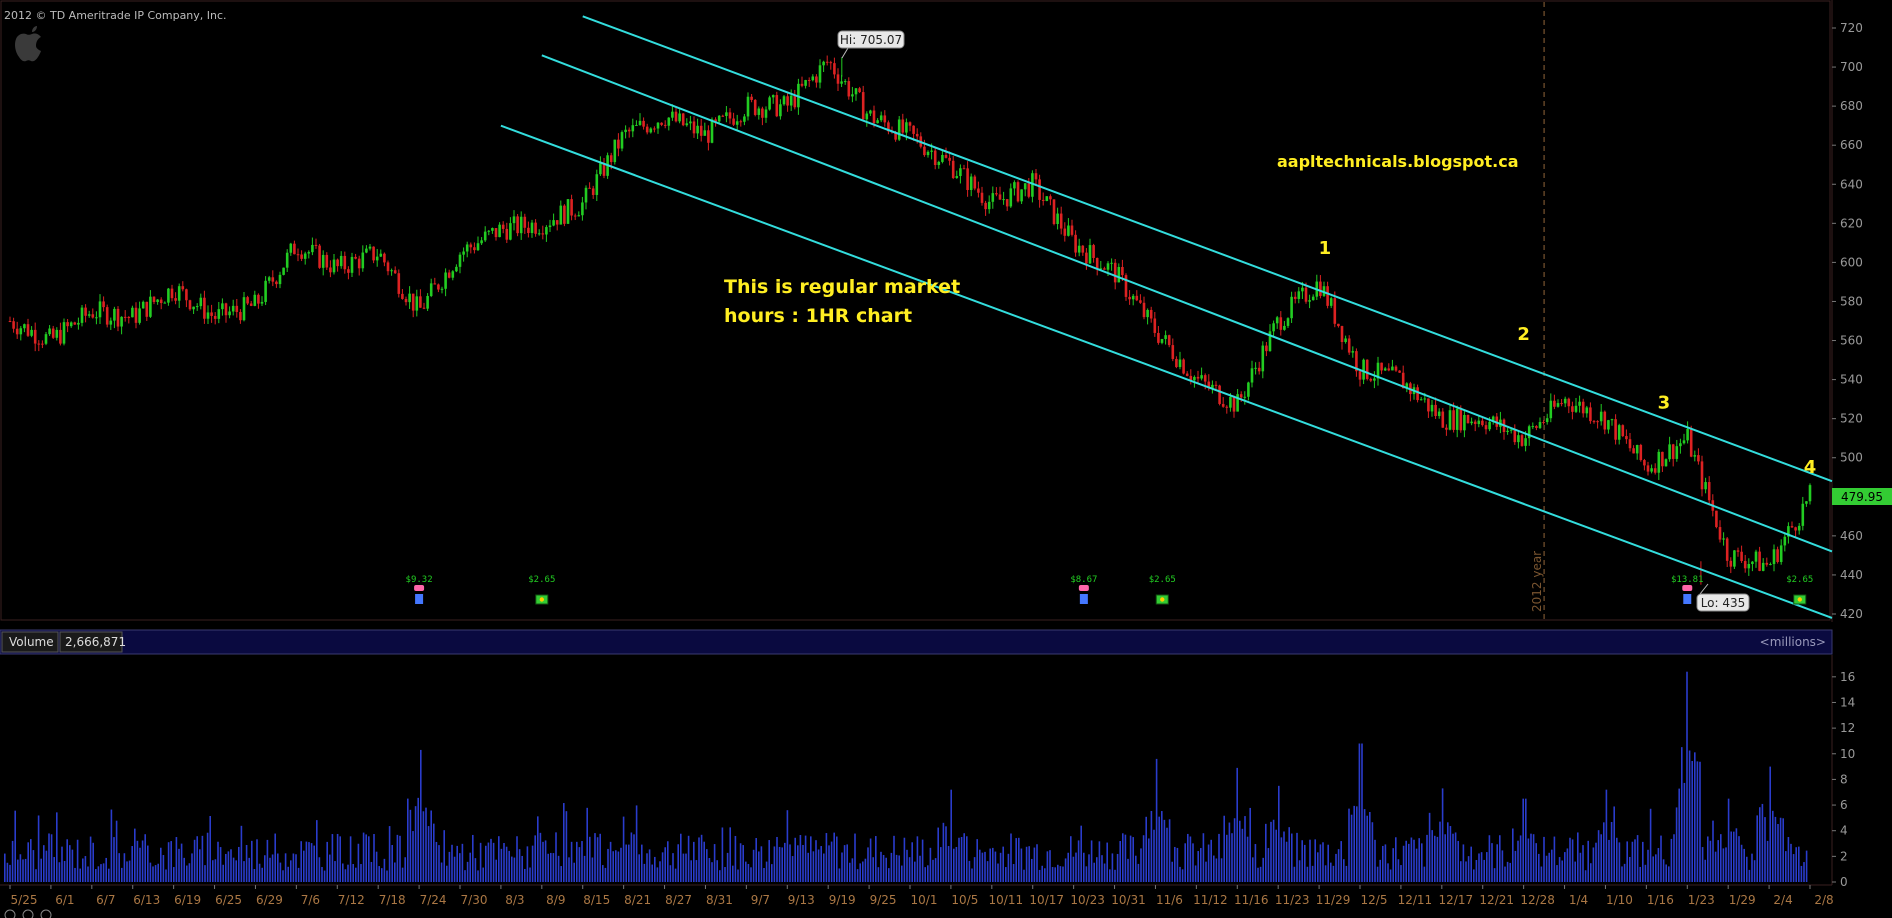 The image size is (1892, 918). What do you see at coordinates (392, 900) in the screenshot?
I see `x-tick-label: 7/18` at bounding box center [392, 900].